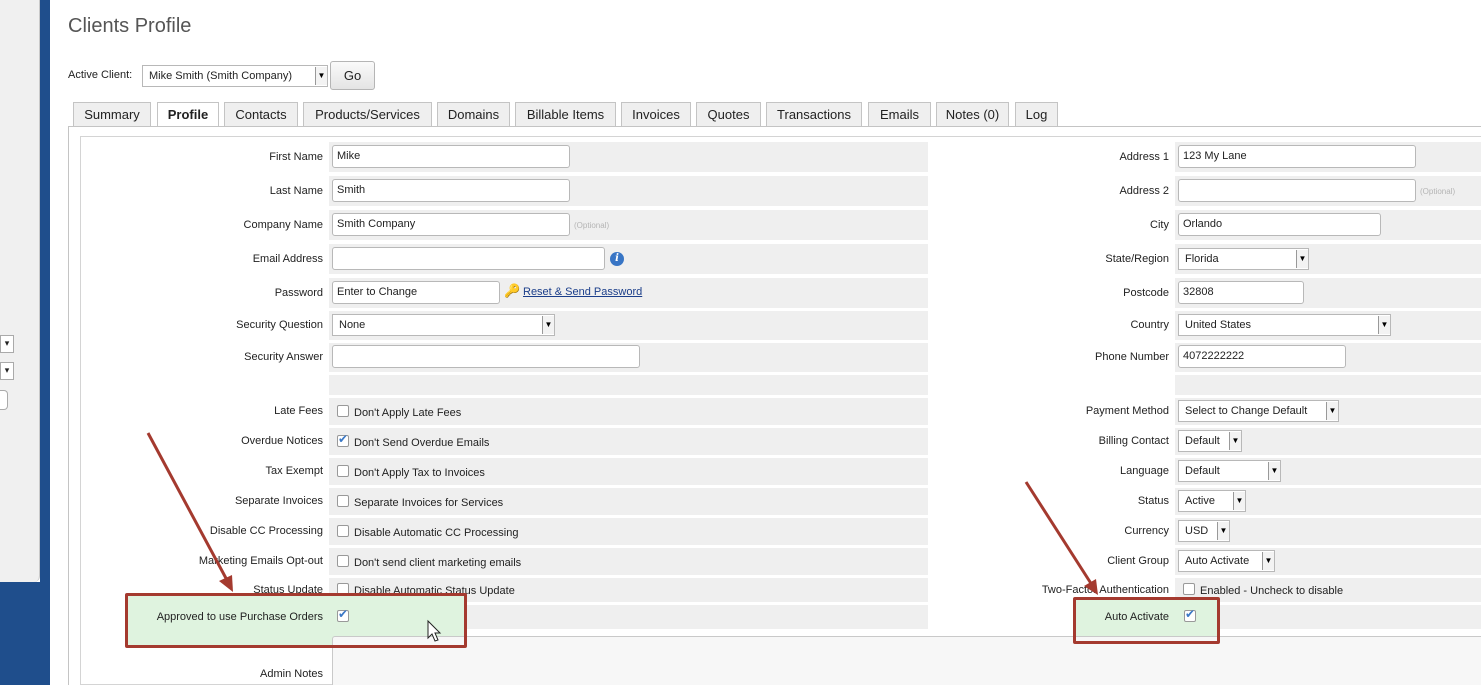  Describe the element at coordinates (434, 630) in the screenshot. I see `mouse-cursor-icon` at that location.